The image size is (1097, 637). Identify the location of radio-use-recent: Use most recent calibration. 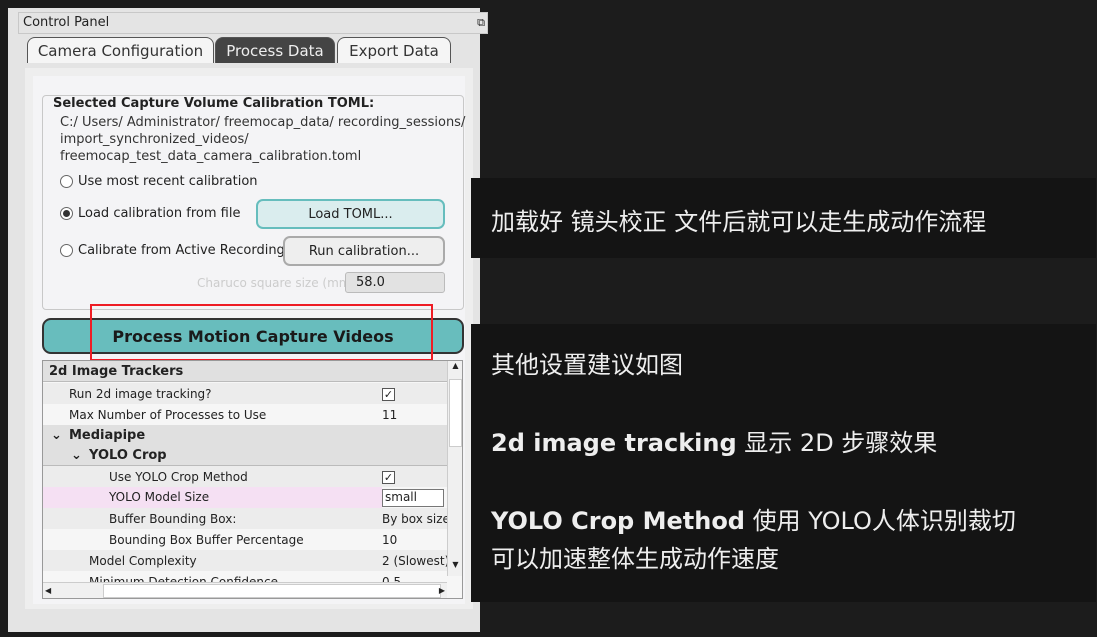
(159, 181).